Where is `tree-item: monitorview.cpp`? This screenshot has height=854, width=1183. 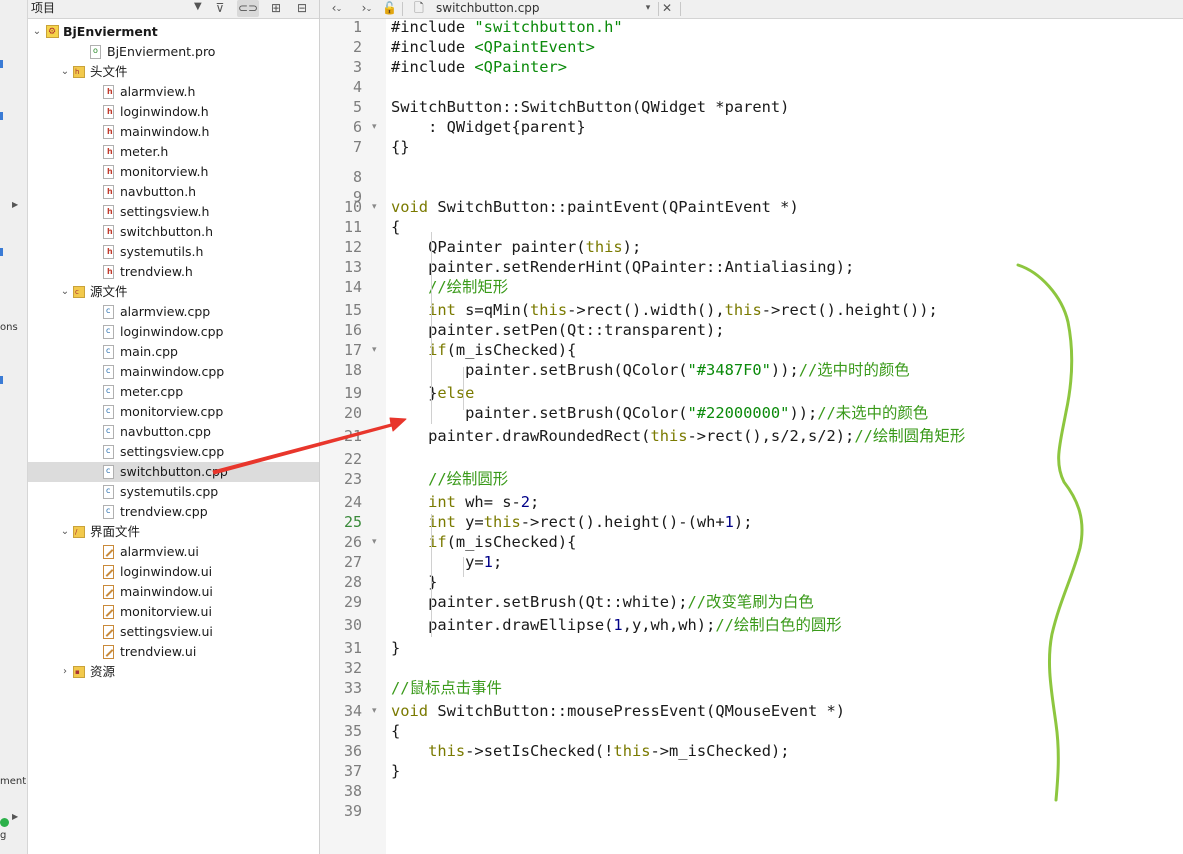 tree-item: monitorview.cpp is located at coordinates (173, 411).